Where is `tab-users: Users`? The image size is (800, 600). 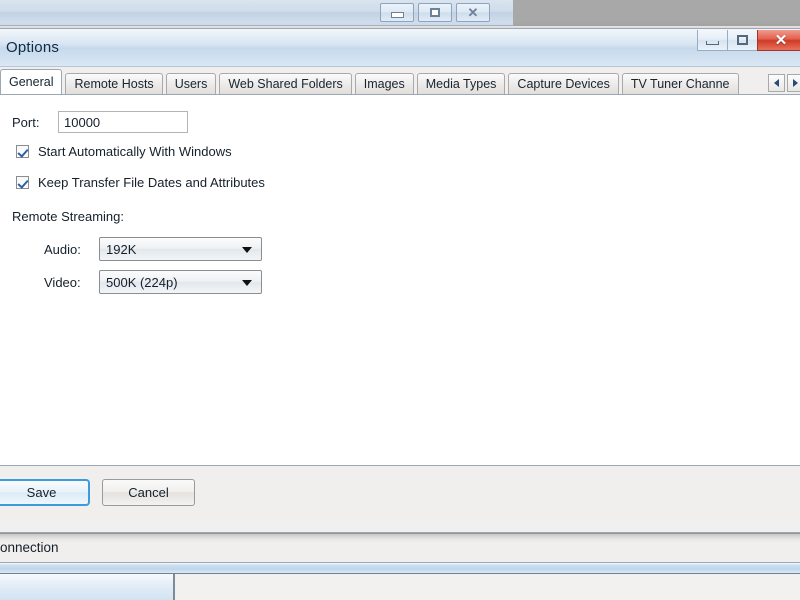 tab-users: Users is located at coordinates (191, 83).